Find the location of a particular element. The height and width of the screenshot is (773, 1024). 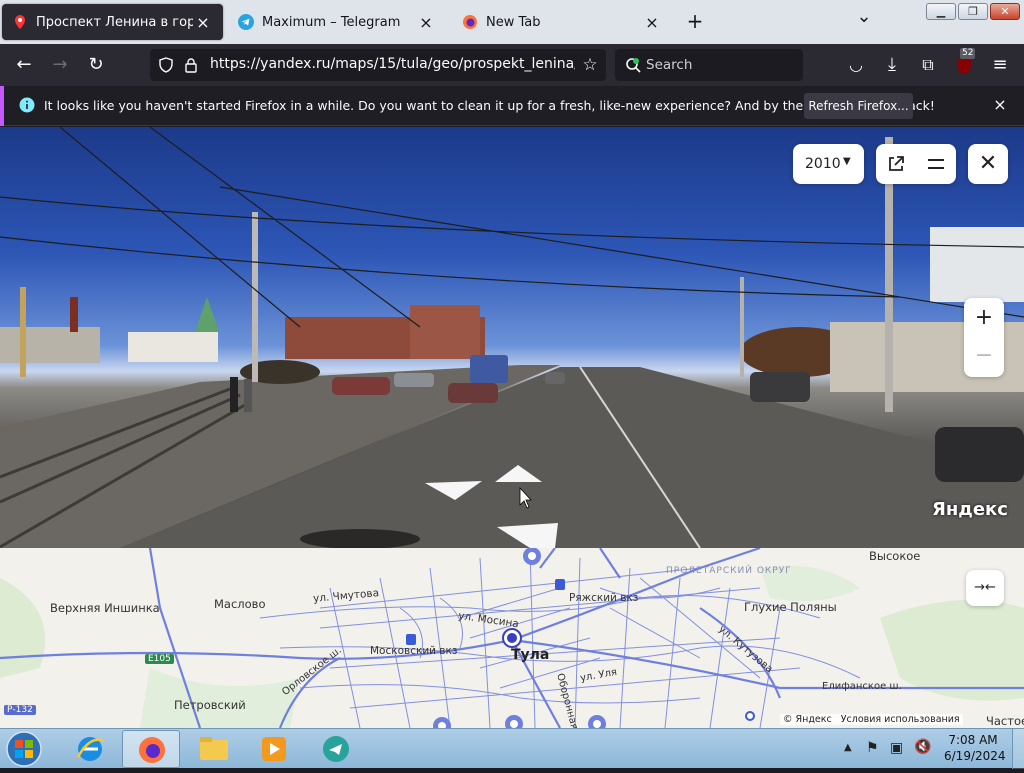

menu-button: ≡ is located at coordinates (1000, 65).